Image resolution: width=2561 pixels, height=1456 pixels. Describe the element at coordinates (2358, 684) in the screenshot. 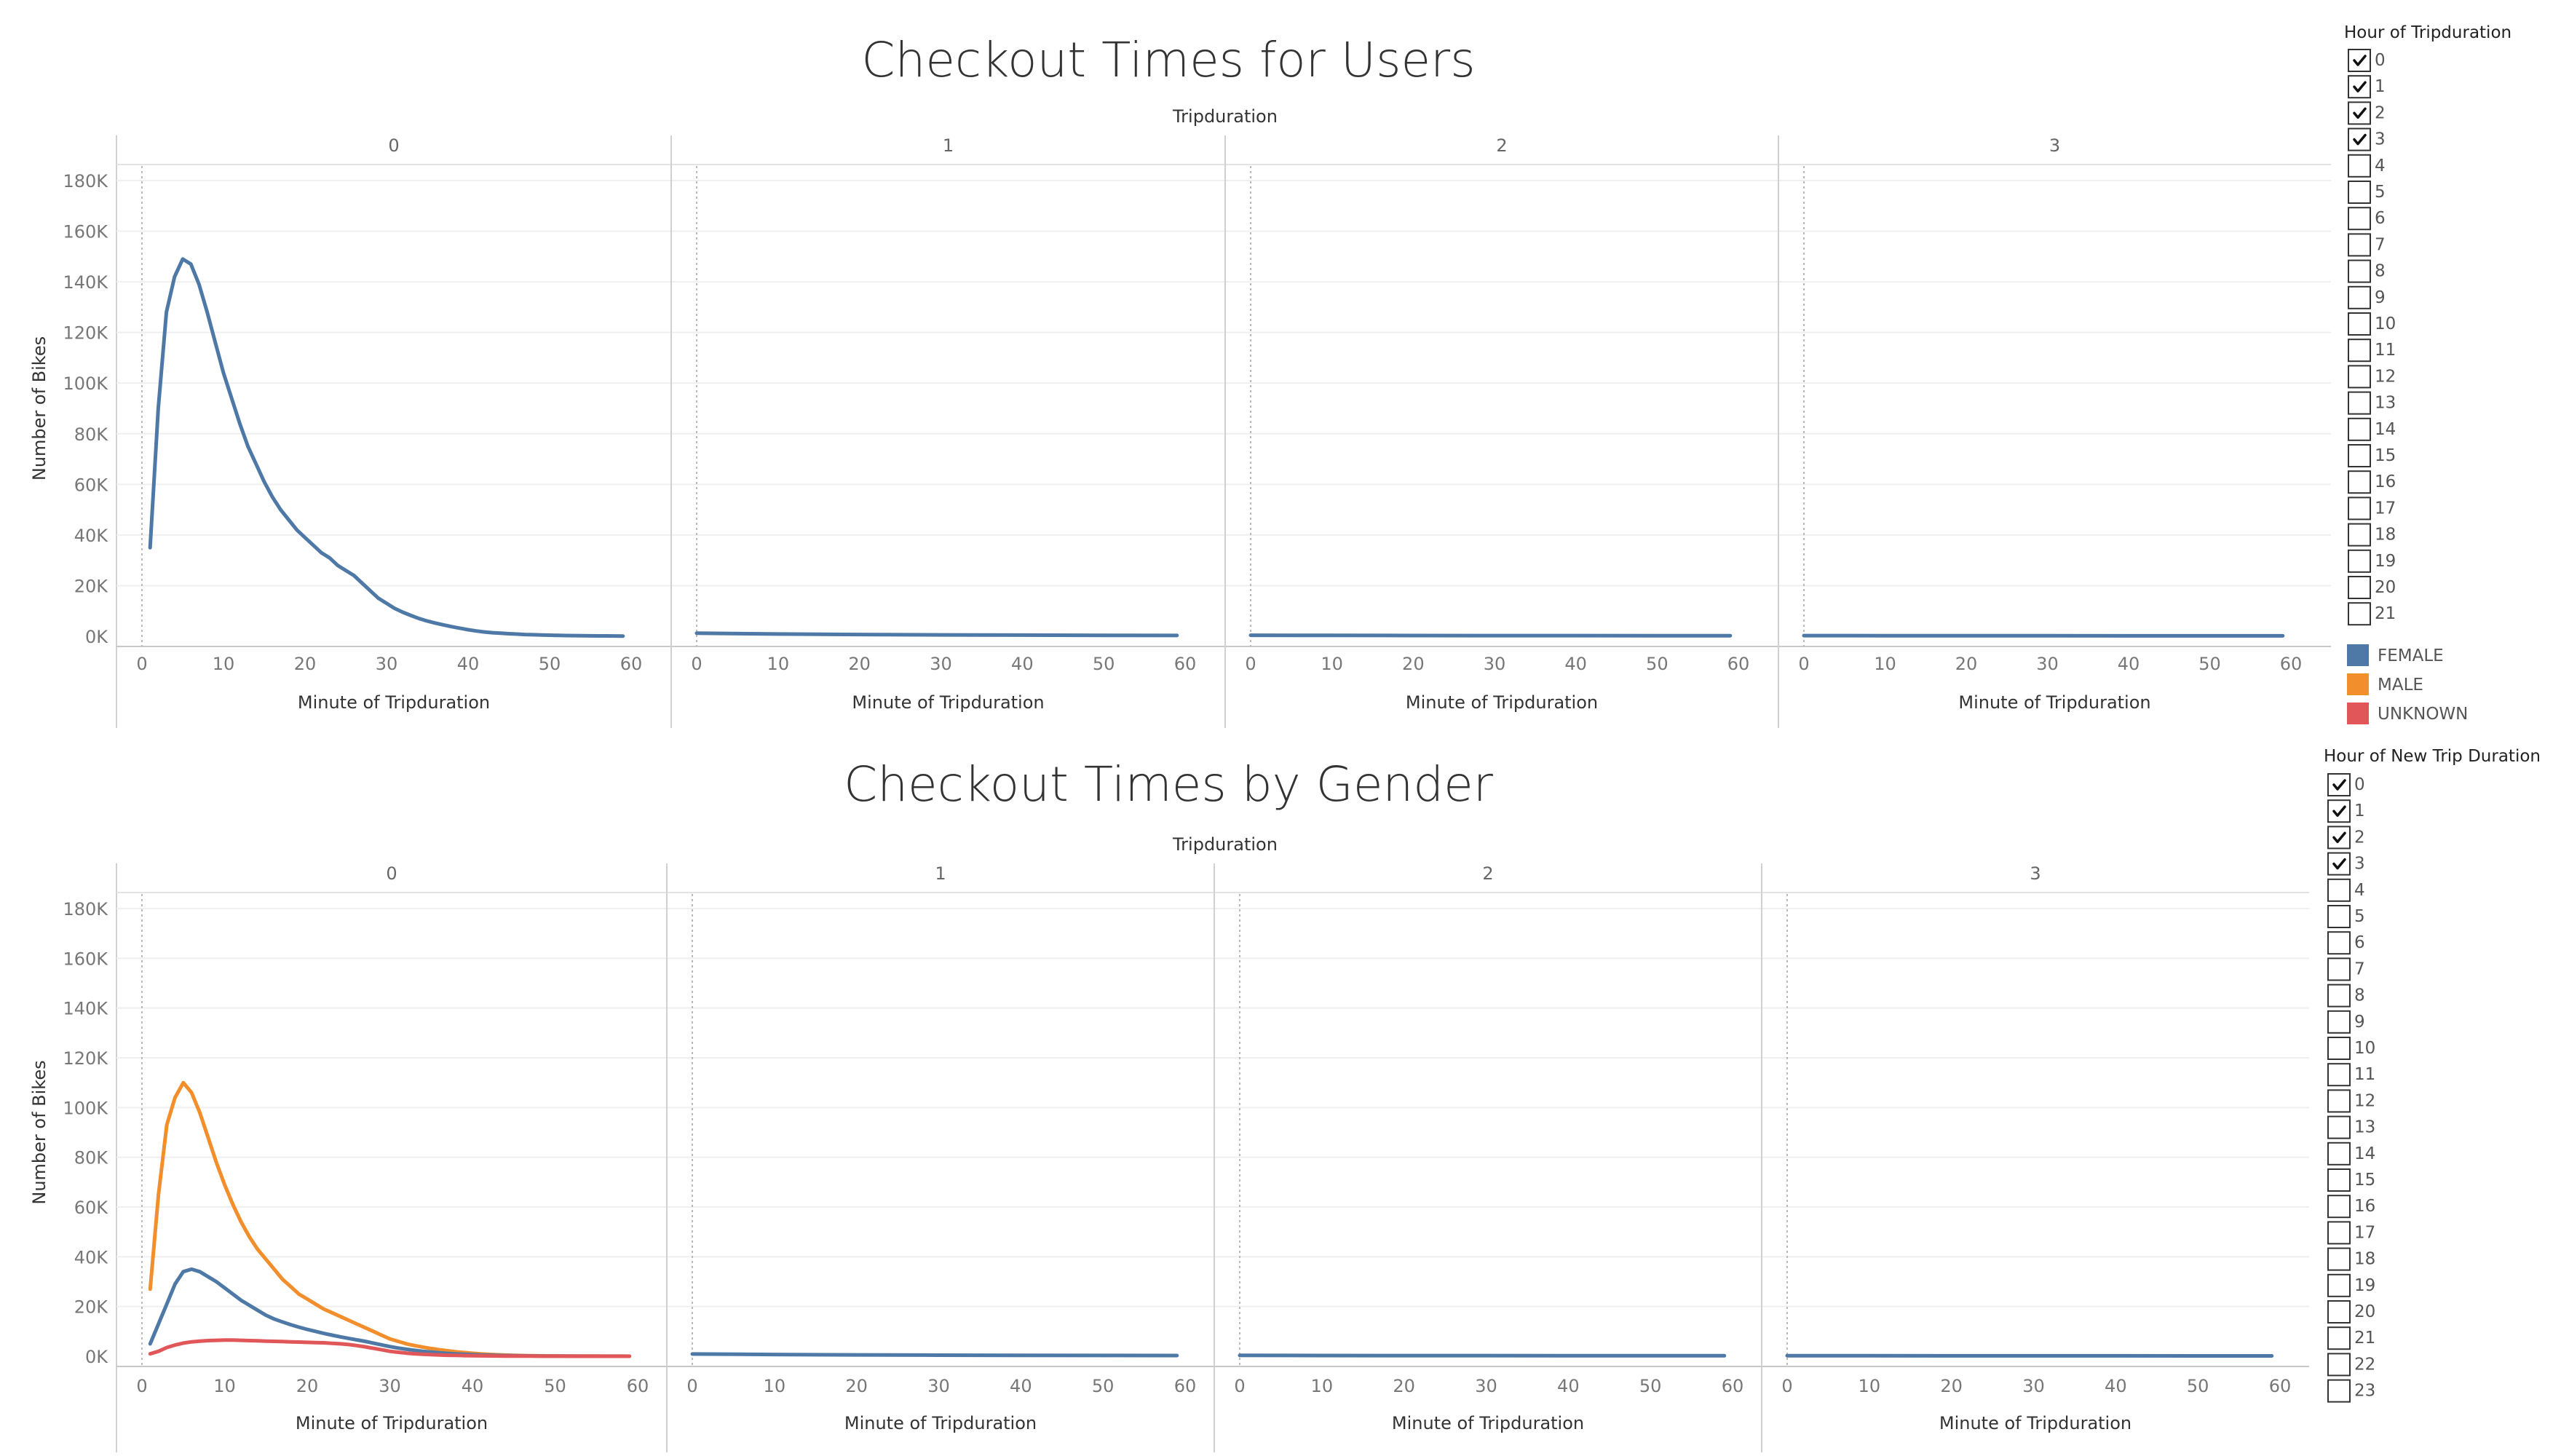

I see `legend-swatch` at that location.